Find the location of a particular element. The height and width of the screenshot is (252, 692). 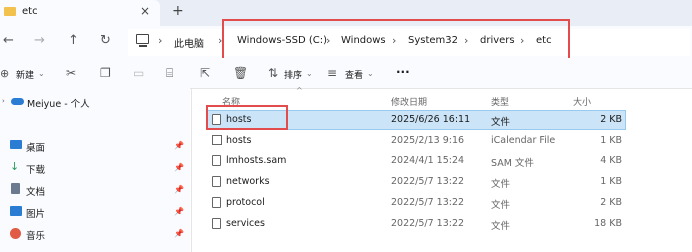

new-button: 新建 is located at coordinates (25, 74).